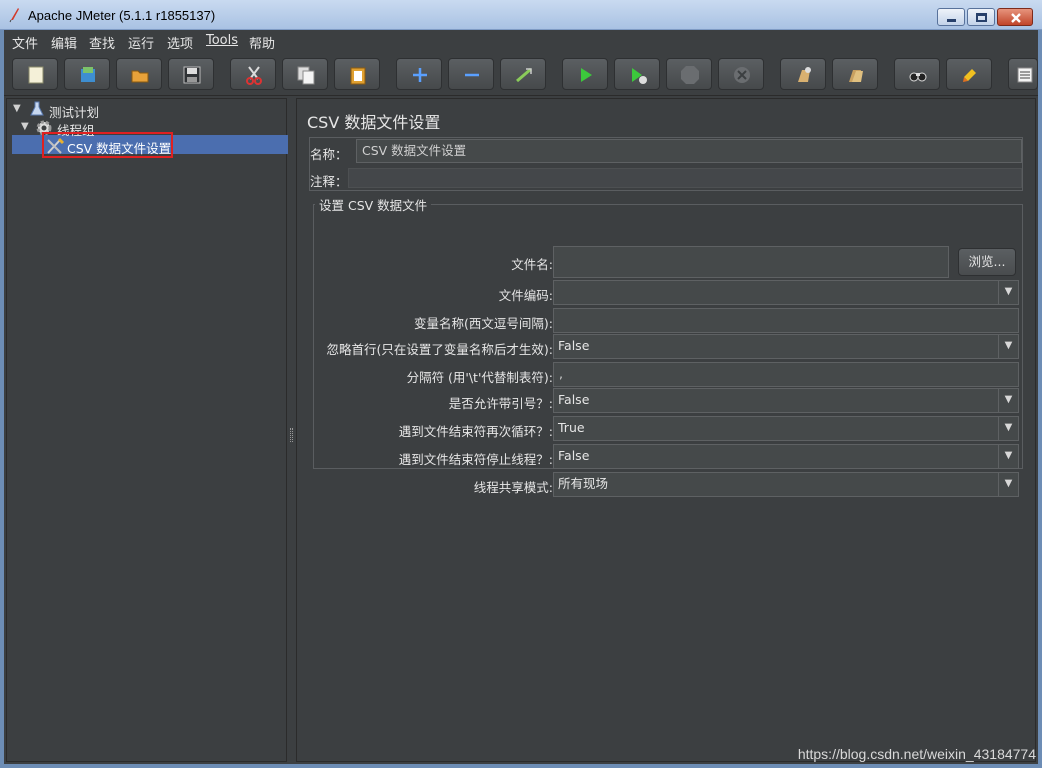 The height and width of the screenshot is (768, 1042). What do you see at coordinates (479, 377) in the screenshot?
I see `delimiter-label: 分隔符 (用'\t'代替制表符):` at bounding box center [479, 377].